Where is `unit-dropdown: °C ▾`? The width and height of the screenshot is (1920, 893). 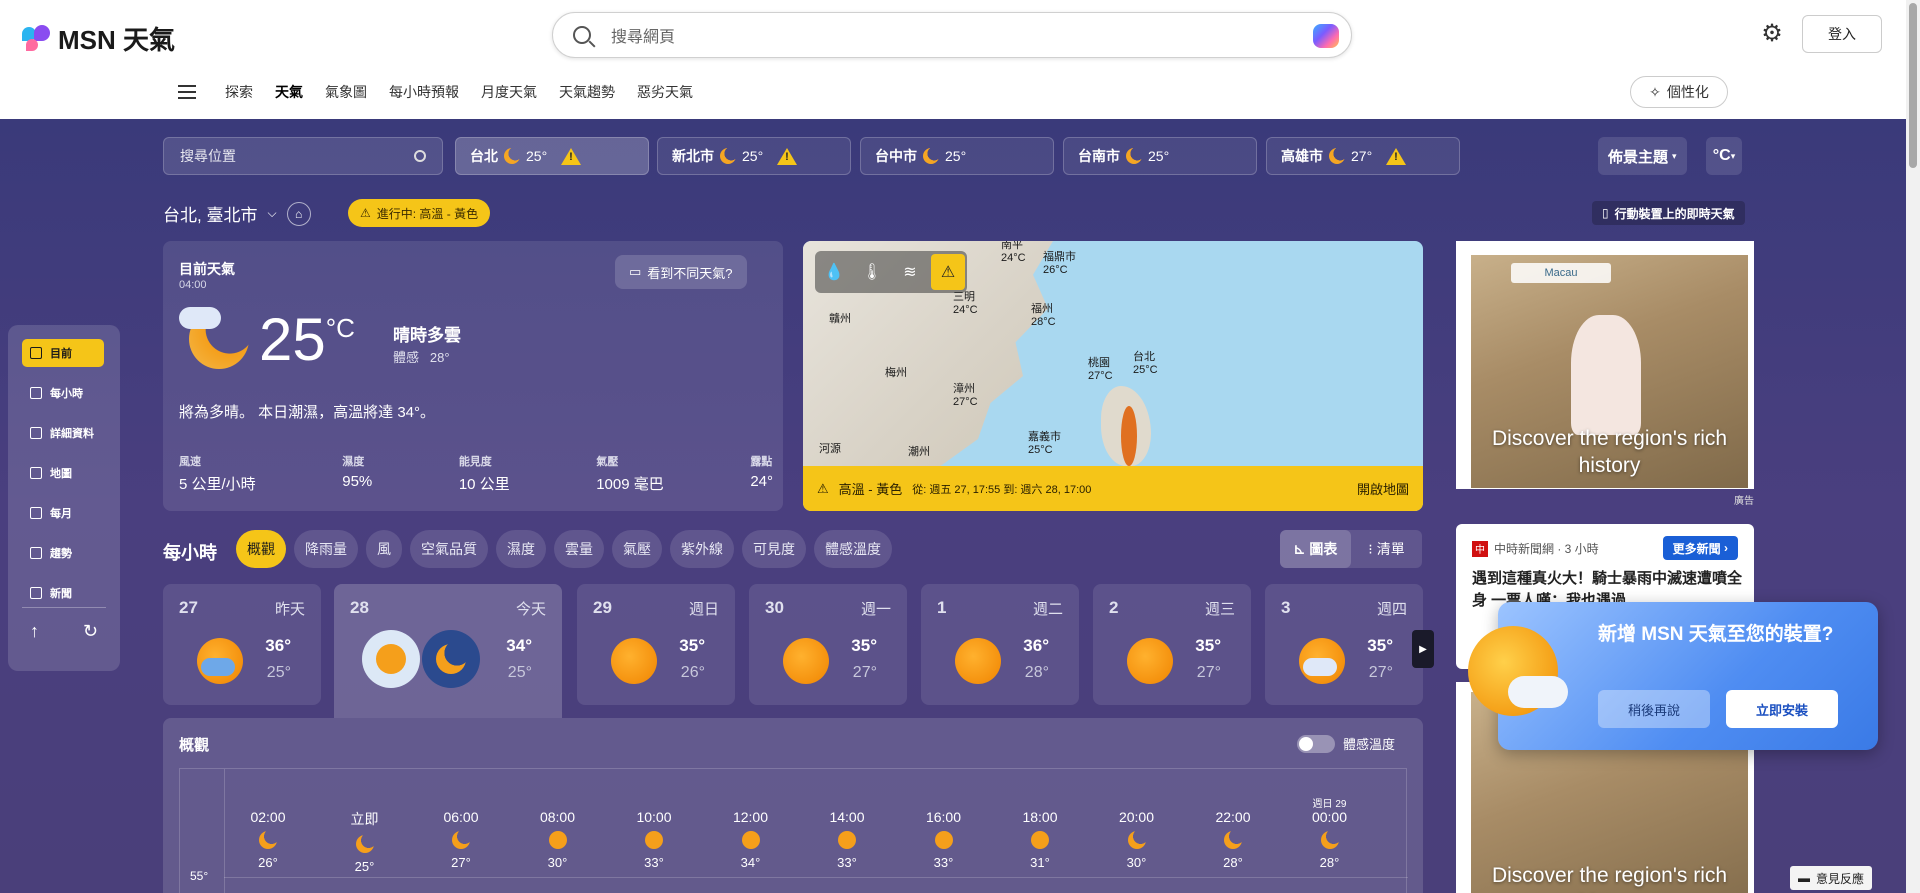 unit-dropdown: °C ▾ is located at coordinates (1724, 156).